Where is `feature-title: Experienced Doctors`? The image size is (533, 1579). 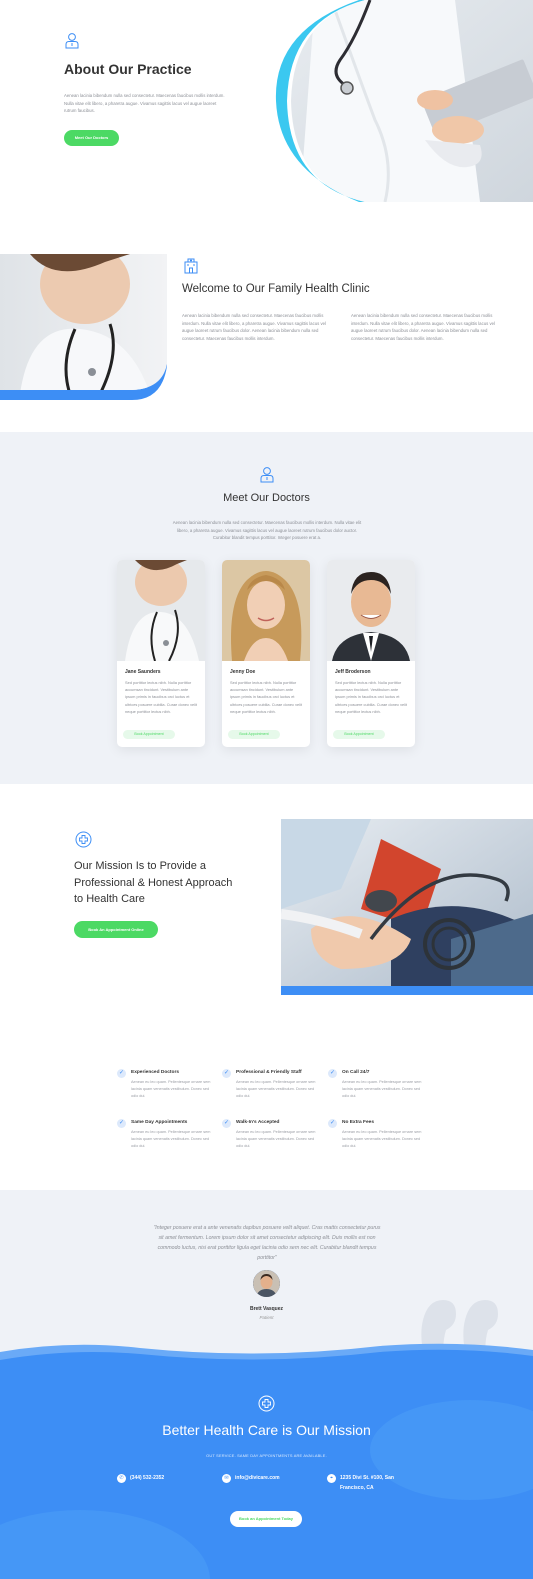 feature-title: Experienced Doctors is located at coordinates (155, 1072).